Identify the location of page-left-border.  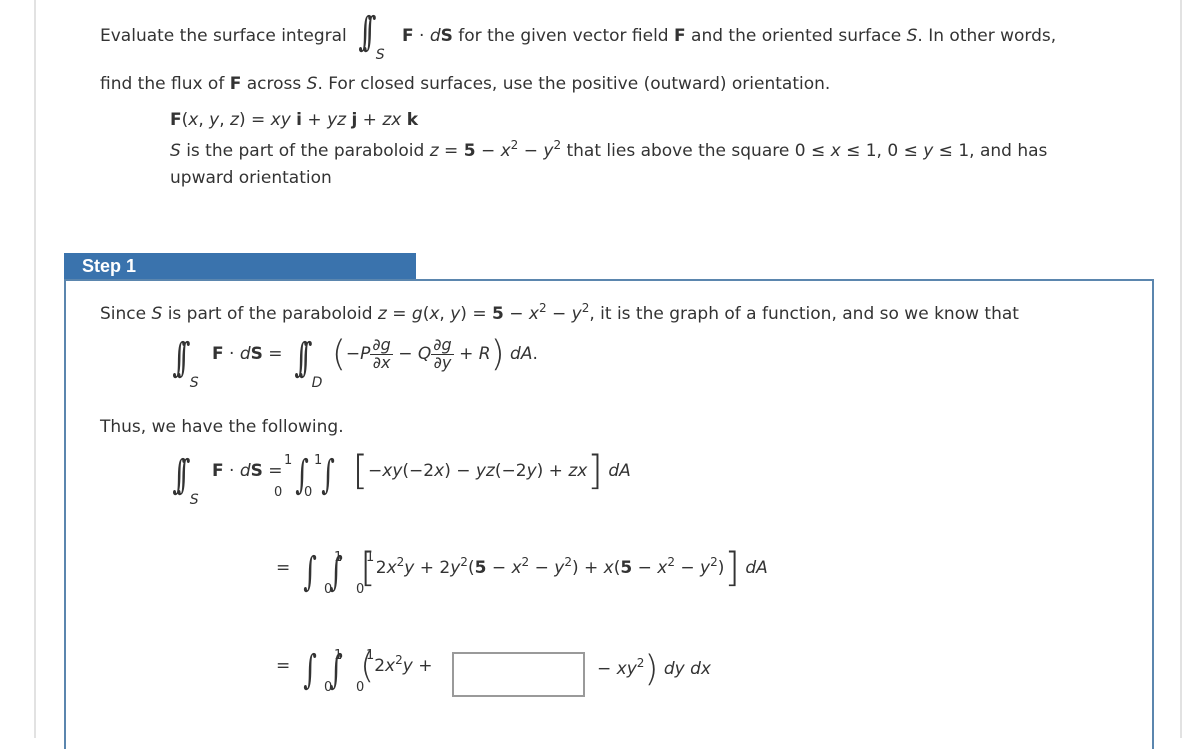
(35, 369).